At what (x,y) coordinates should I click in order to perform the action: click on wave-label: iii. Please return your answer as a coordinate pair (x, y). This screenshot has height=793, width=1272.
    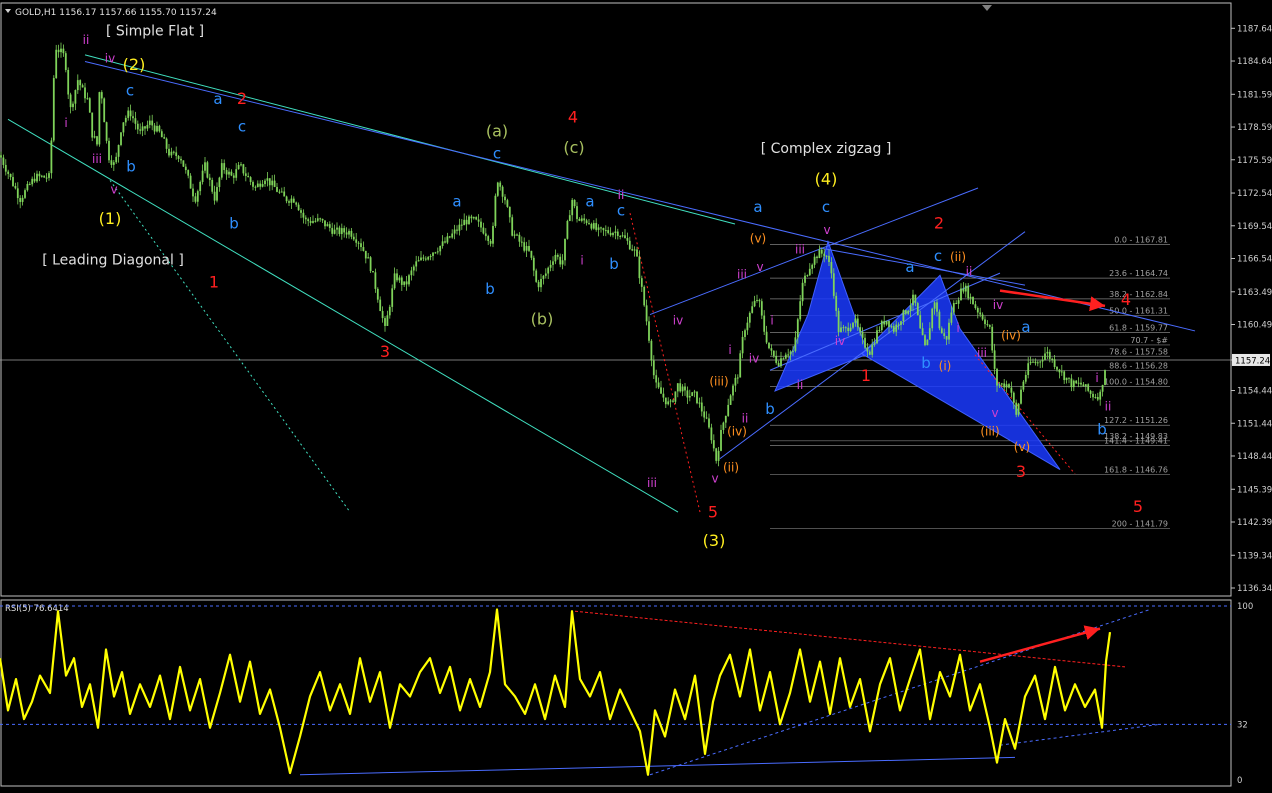
    Looking at the image, I should click on (800, 249).